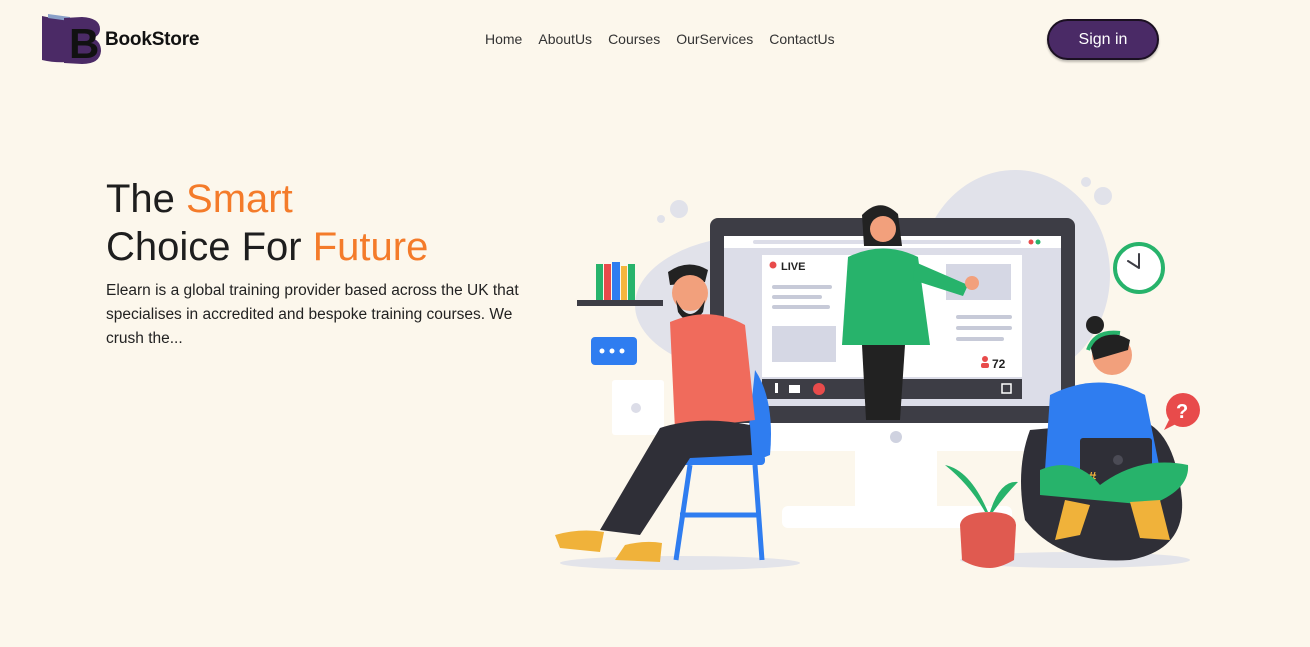 Image resolution: width=1310 pixels, height=647 pixels. I want to click on live-dot-icon, so click(773, 265).